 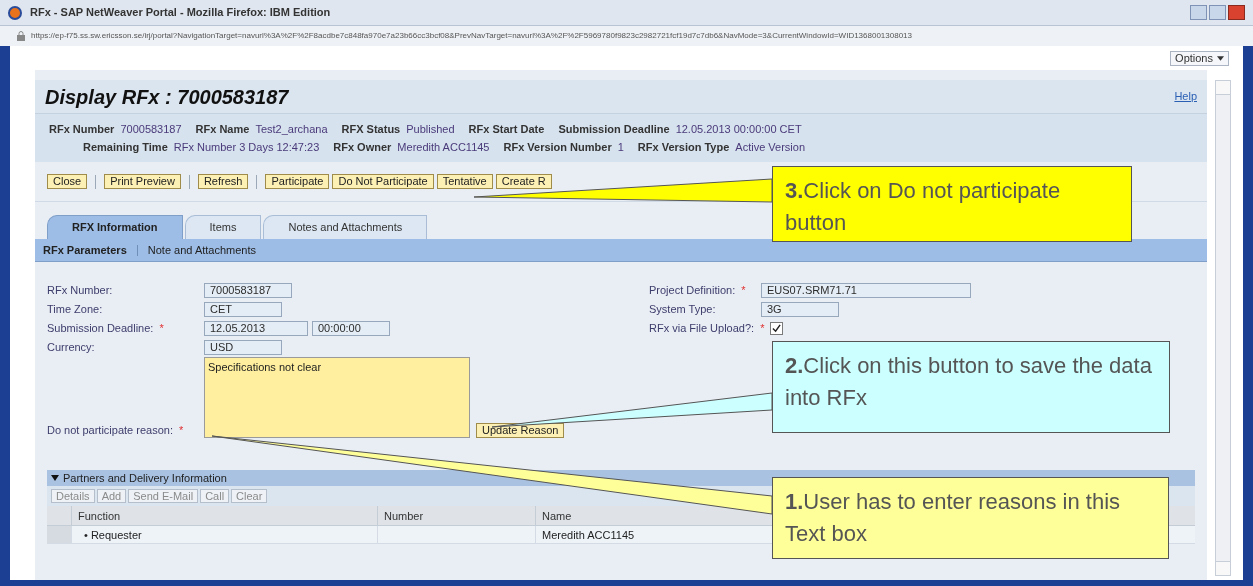 I want to click on help-link: Help, so click(x=1185, y=96).